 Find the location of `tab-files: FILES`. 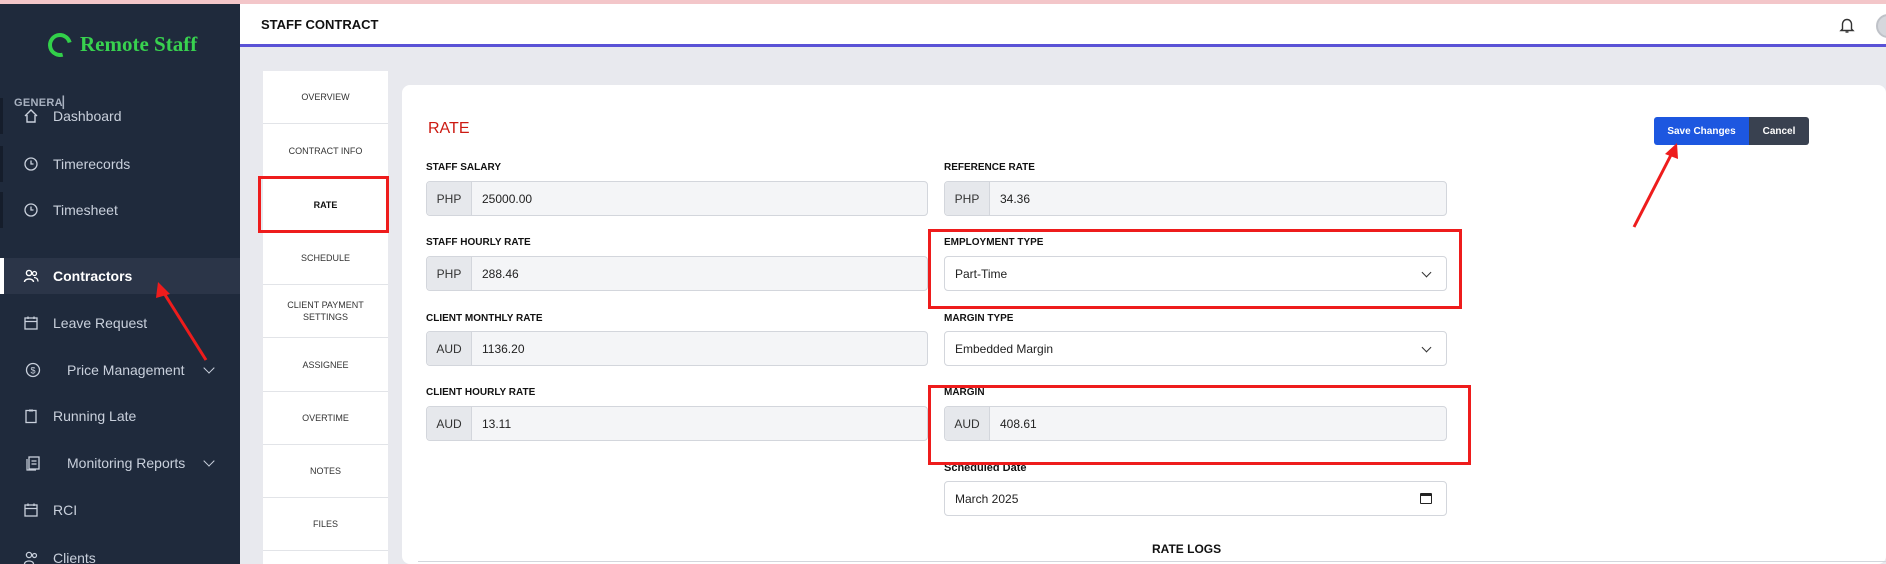

tab-files: FILES is located at coordinates (325, 524).